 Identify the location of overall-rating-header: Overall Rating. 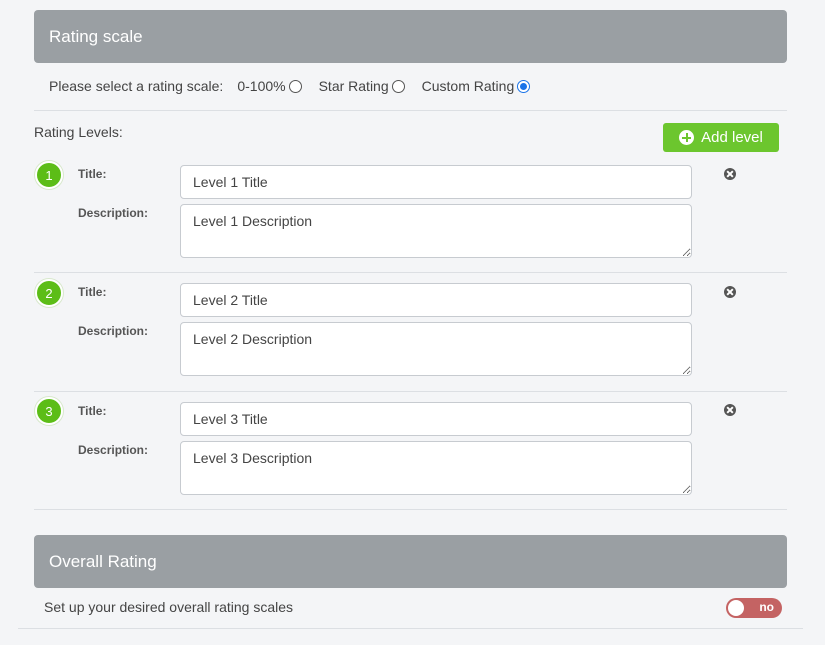
(410, 561).